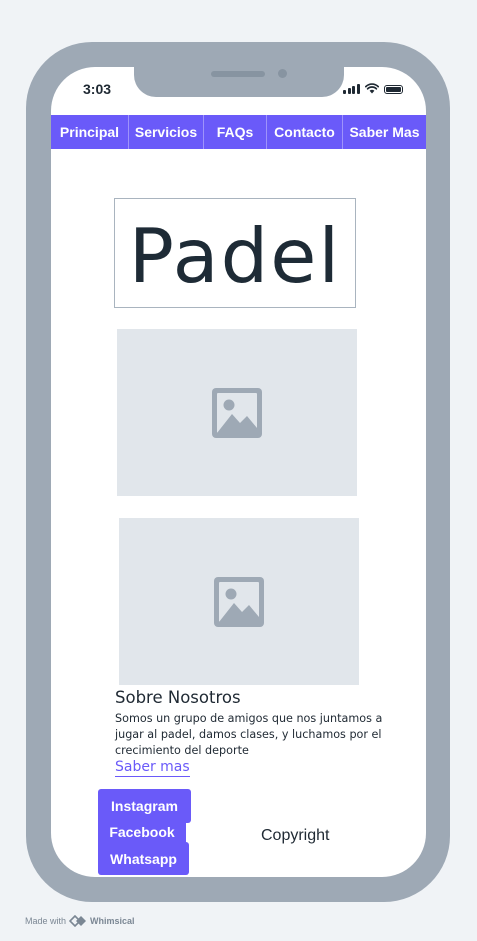 This screenshot has width=477, height=941. I want to click on nav-item-saber-mas: Saber Mas, so click(384, 132).